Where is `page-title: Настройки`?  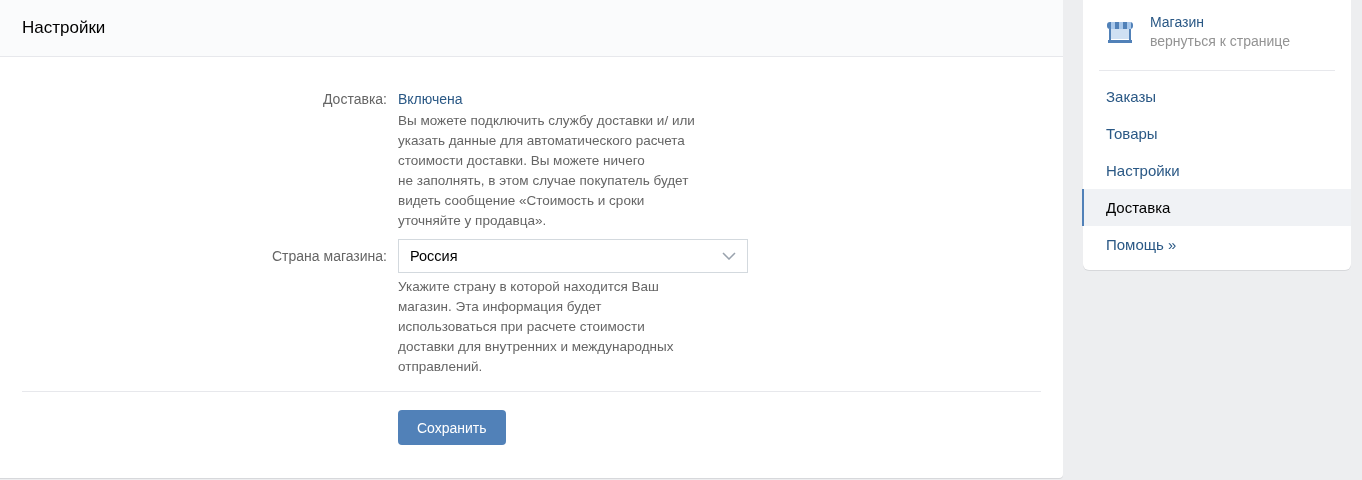
page-title: Настройки is located at coordinates (64, 28).